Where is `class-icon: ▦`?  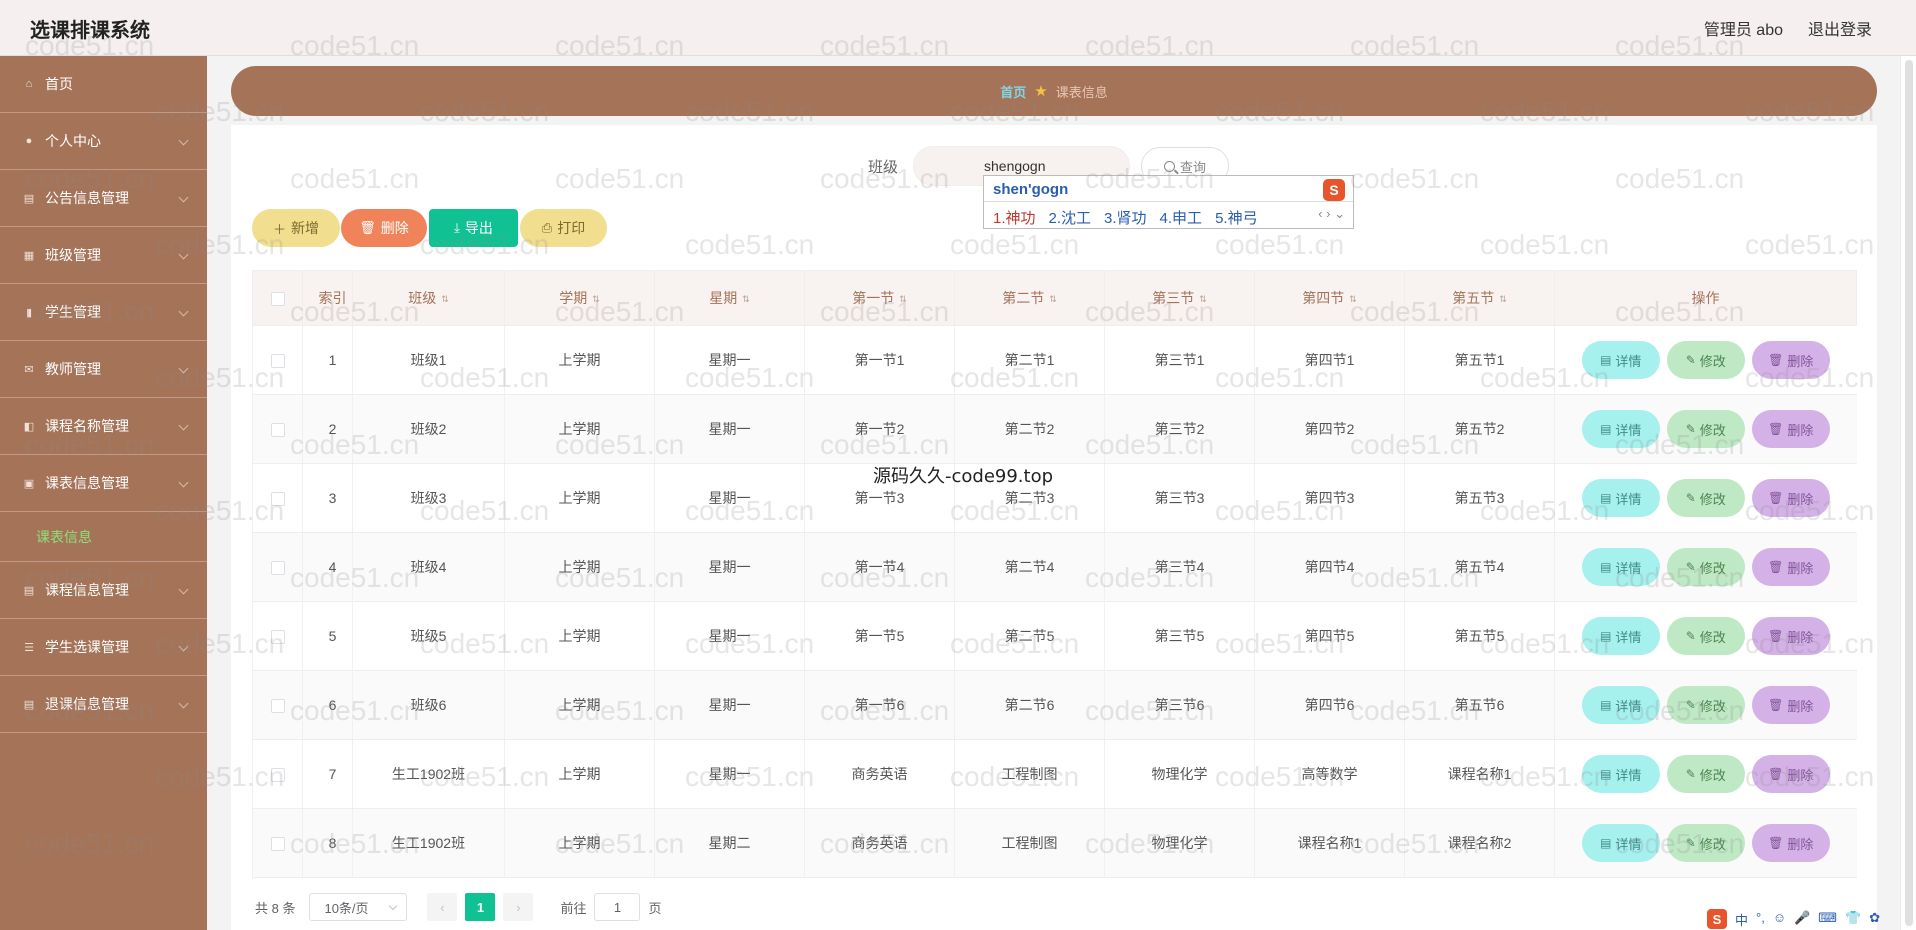
class-icon: ▦ is located at coordinates (29, 255).